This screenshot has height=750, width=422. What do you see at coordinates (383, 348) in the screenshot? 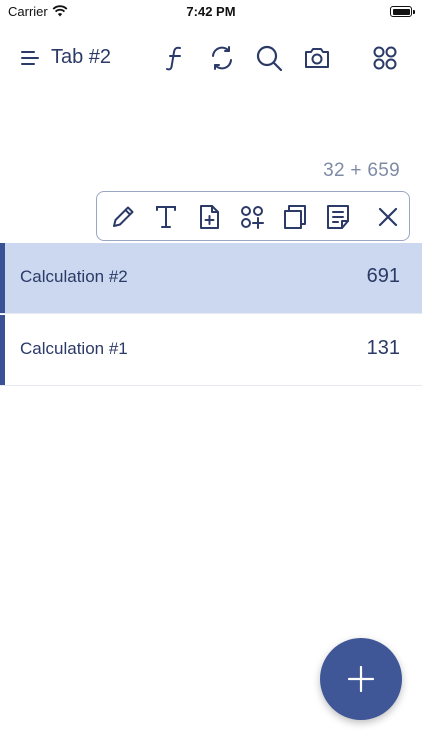
I see `calculation-value: 131` at bounding box center [383, 348].